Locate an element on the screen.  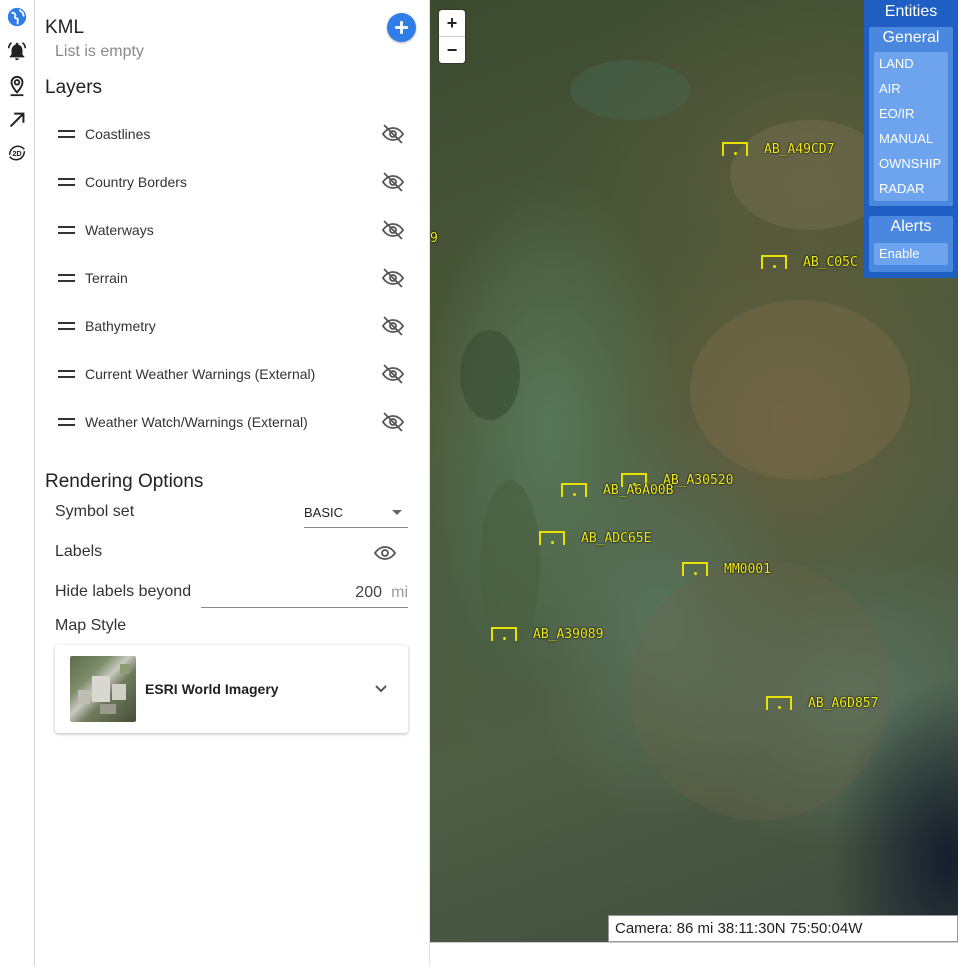
alerts-group: Alerts Enable is located at coordinates (911, 244).